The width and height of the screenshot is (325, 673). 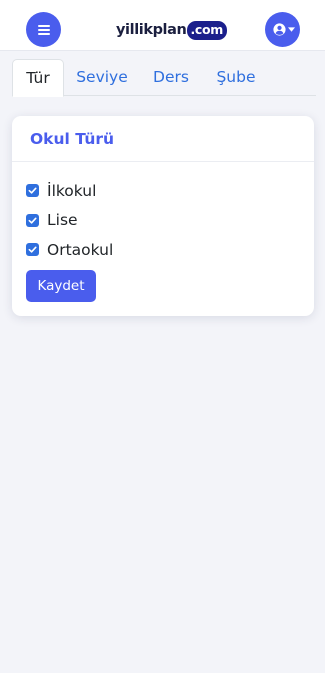 I want to click on hamburger-icon, so click(x=43, y=29).